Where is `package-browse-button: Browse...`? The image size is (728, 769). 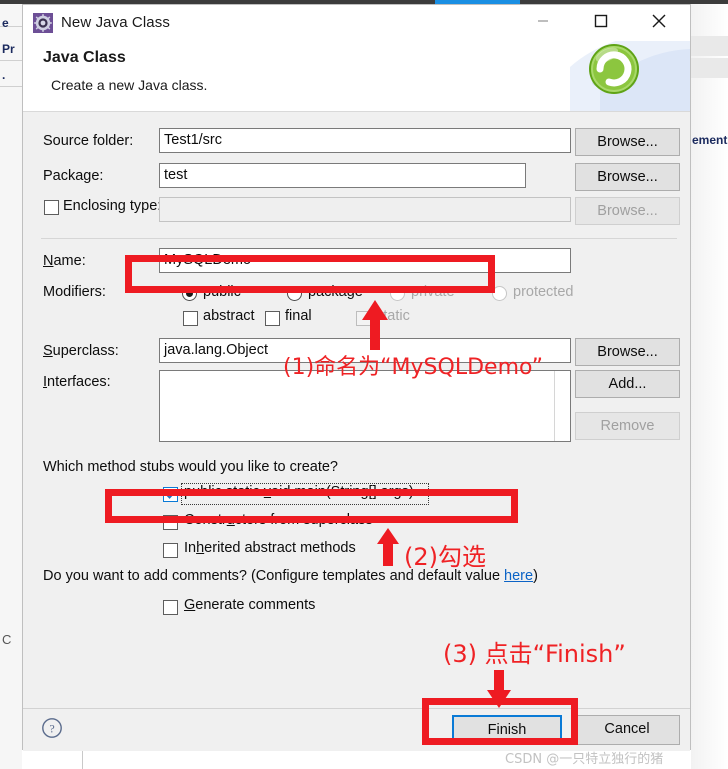 package-browse-button: Browse... is located at coordinates (627, 177).